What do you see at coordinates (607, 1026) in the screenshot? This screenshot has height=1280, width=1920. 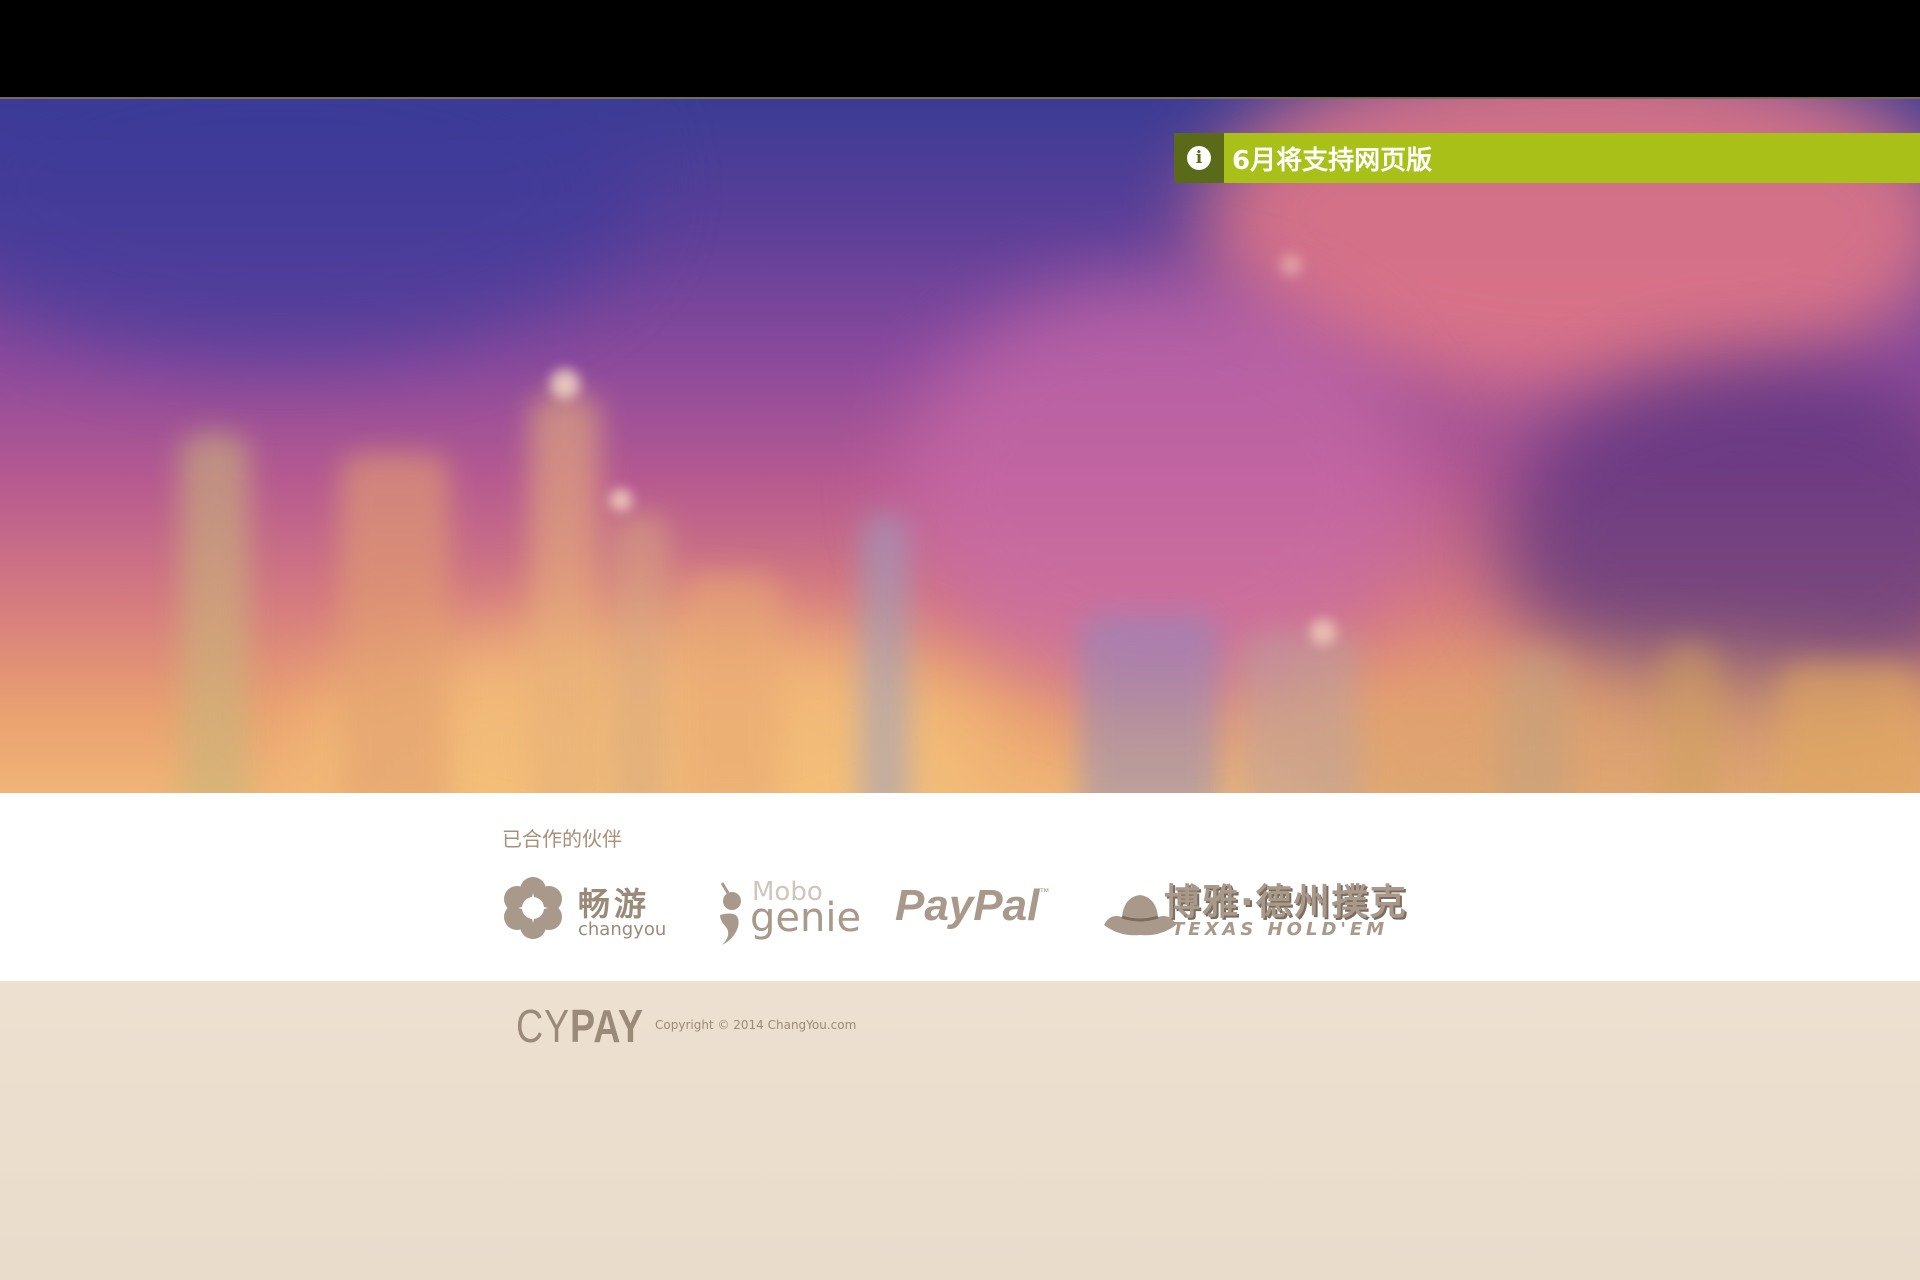 I see `cypay-logo-bold: PAY` at bounding box center [607, 1026].